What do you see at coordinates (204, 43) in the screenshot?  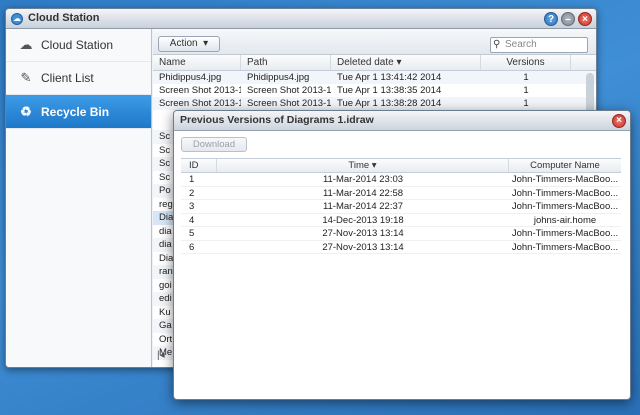 I see `chevron-down-icon: ▾` at bounding box center [204, 43].